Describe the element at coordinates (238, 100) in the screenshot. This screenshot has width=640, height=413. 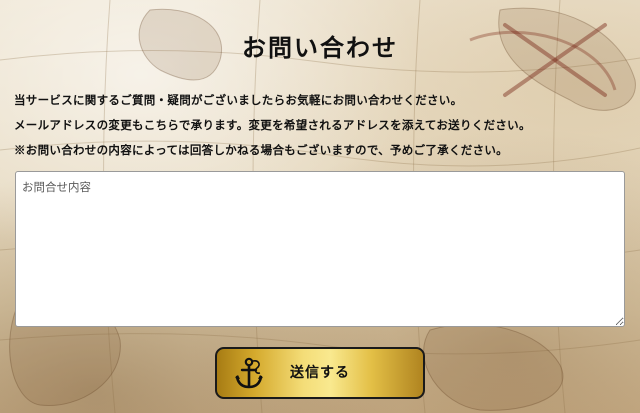
I see `description-line-1: 当サービスに関するご質問・疑問がございましたらお気軽にお問い合わせください。` at that location.